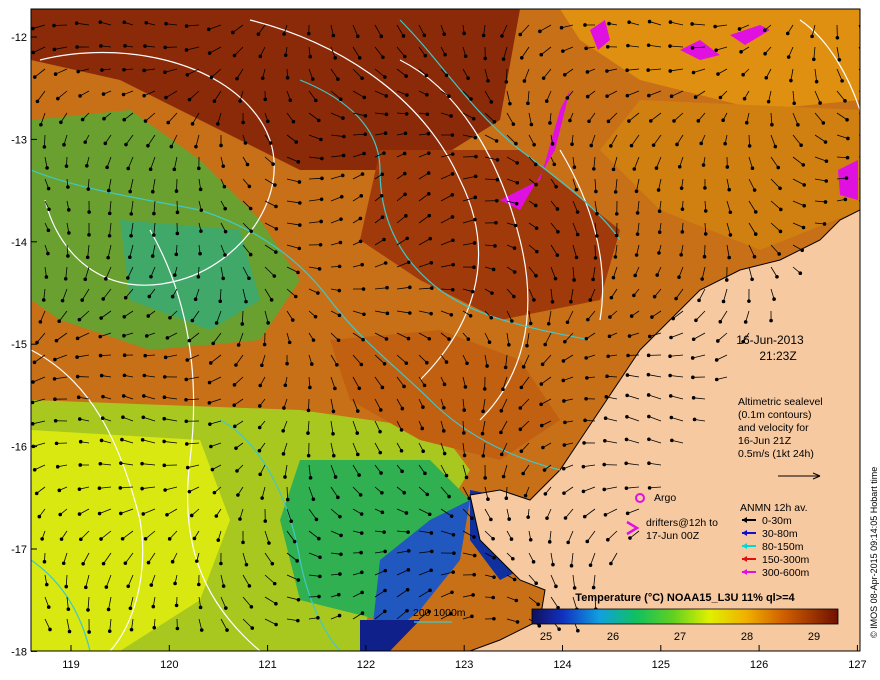 The image size is (880, 680). What do you see at coordinates (19, 550) in the screenshot?
I see `lat-tick-label: -17` at bounding box center [19, 550].